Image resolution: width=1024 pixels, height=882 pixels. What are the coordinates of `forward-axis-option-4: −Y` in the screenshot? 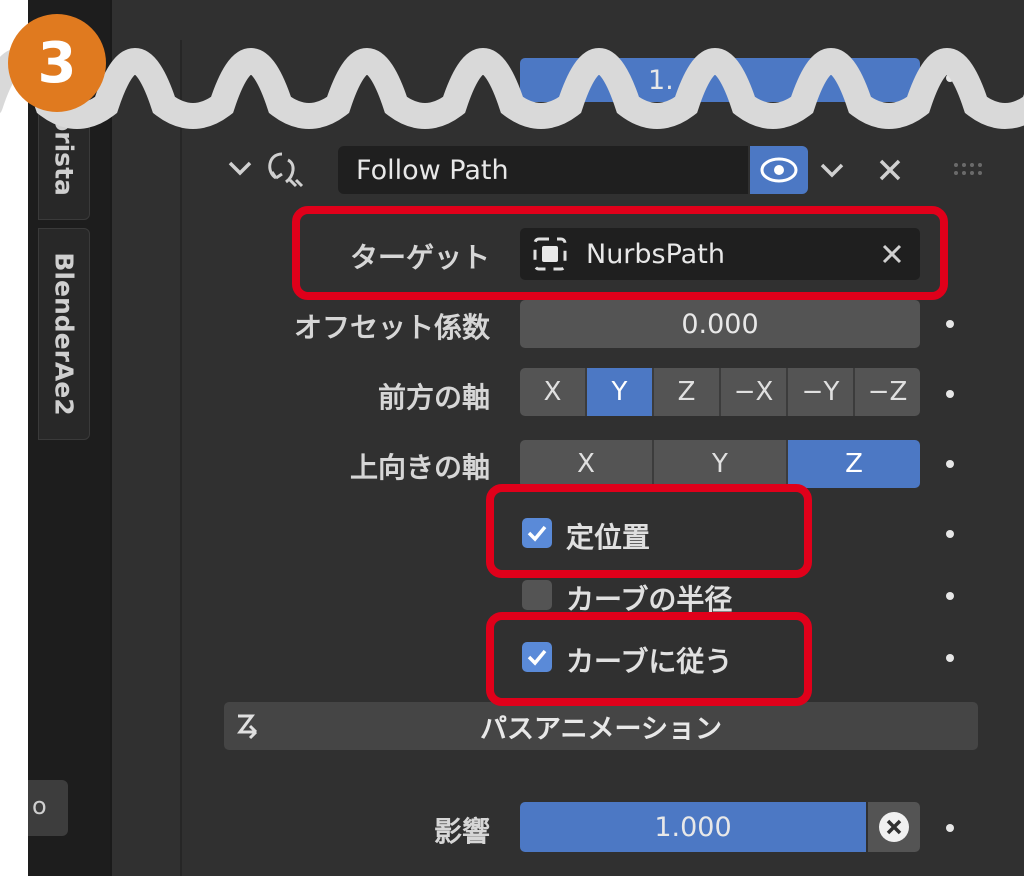 It's located at (821, 392).